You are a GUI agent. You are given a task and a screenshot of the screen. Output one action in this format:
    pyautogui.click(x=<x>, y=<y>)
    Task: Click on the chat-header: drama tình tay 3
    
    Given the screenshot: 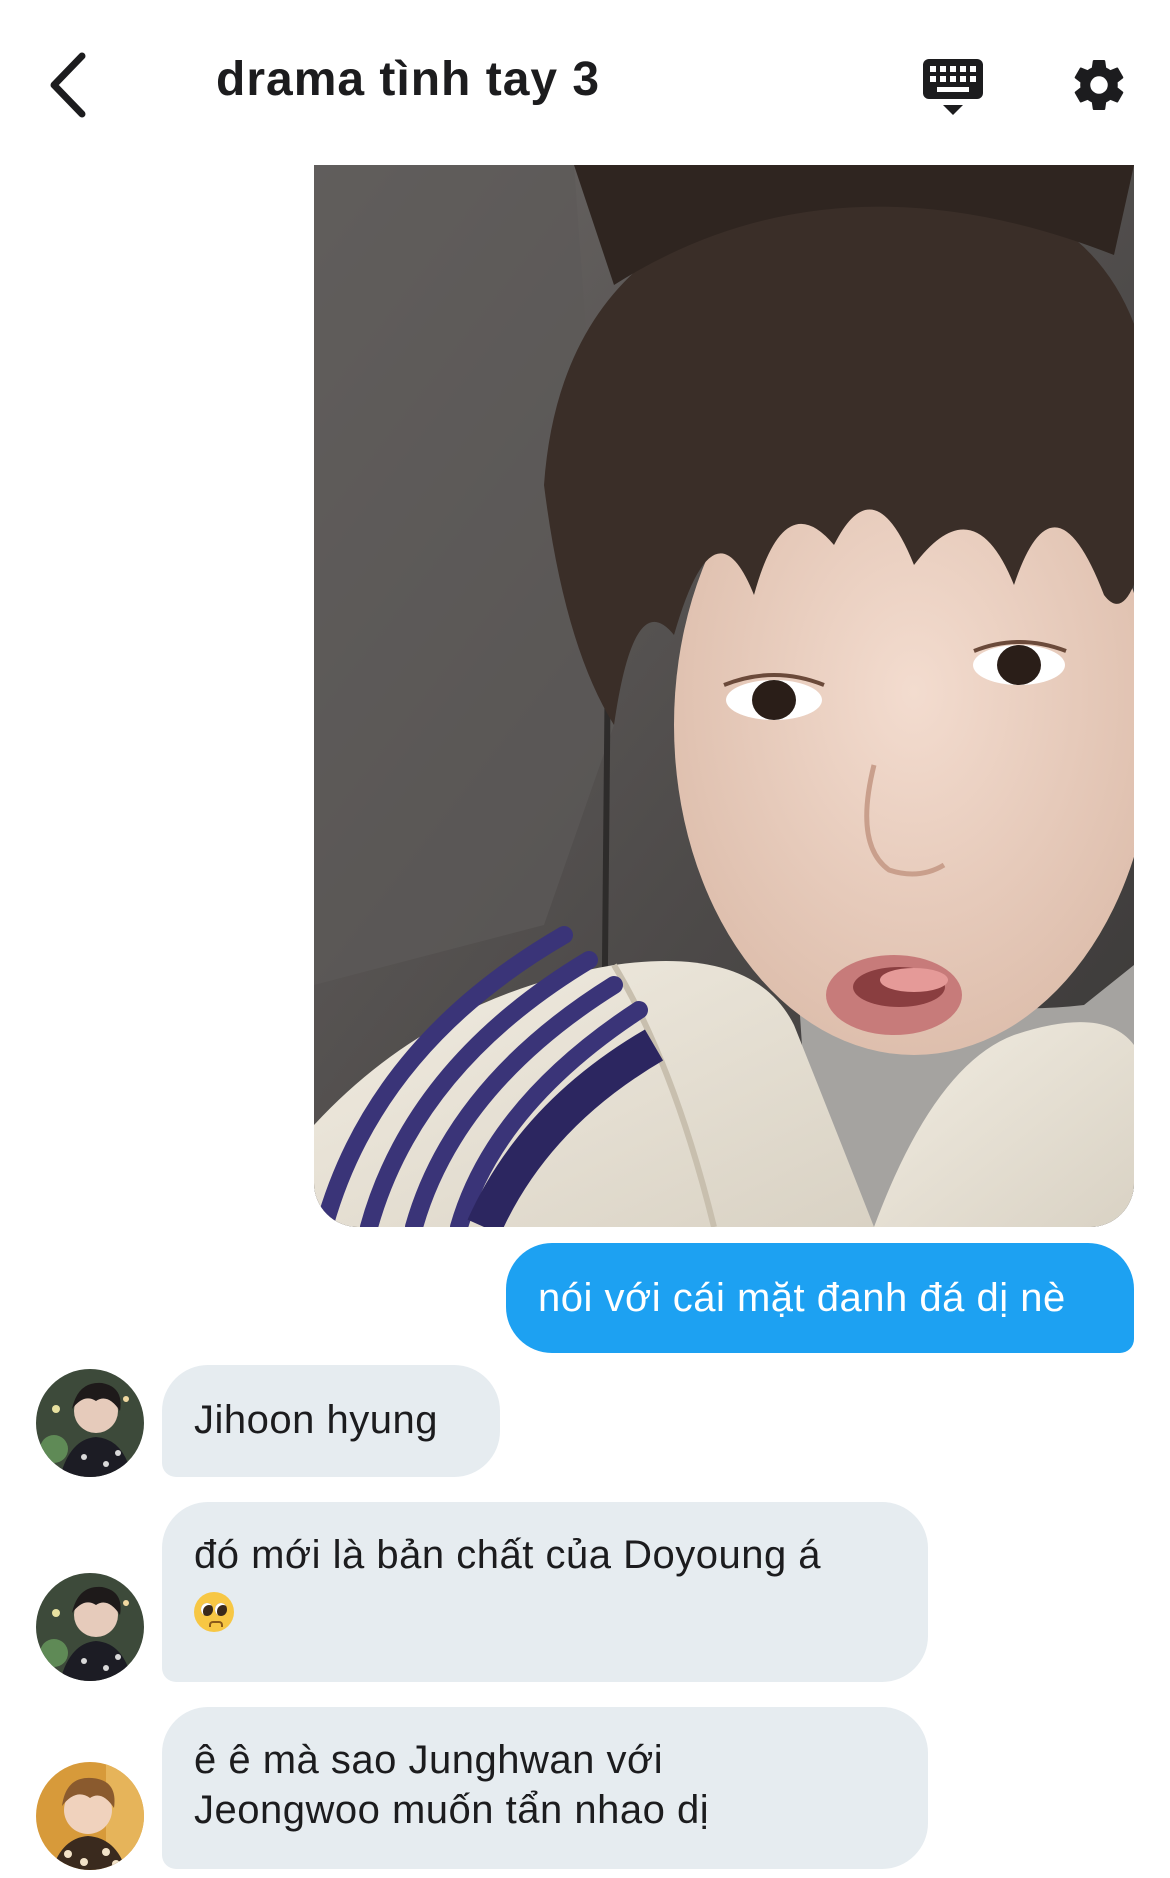 What is the action you would take?
    pyautogui.click(x=585, y=82)
    